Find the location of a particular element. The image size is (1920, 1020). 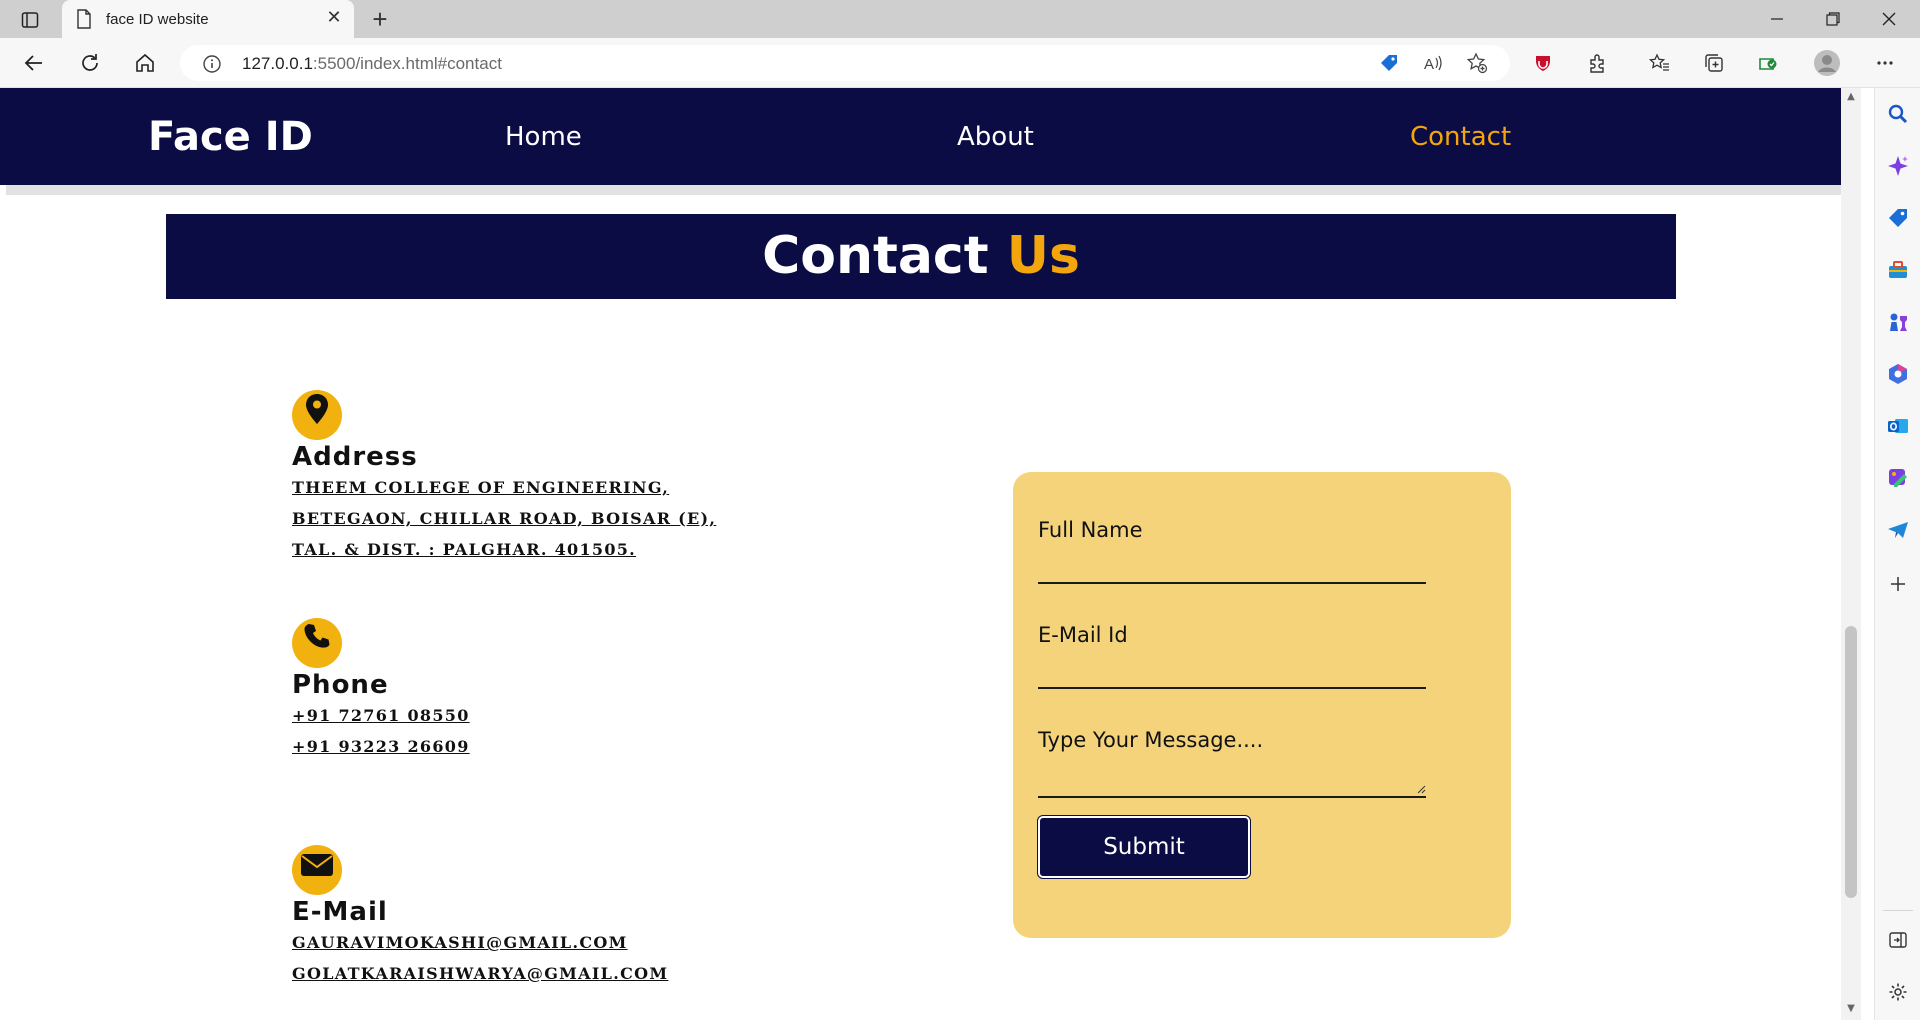

favorites-icon is located at coordinates (1659, 63).